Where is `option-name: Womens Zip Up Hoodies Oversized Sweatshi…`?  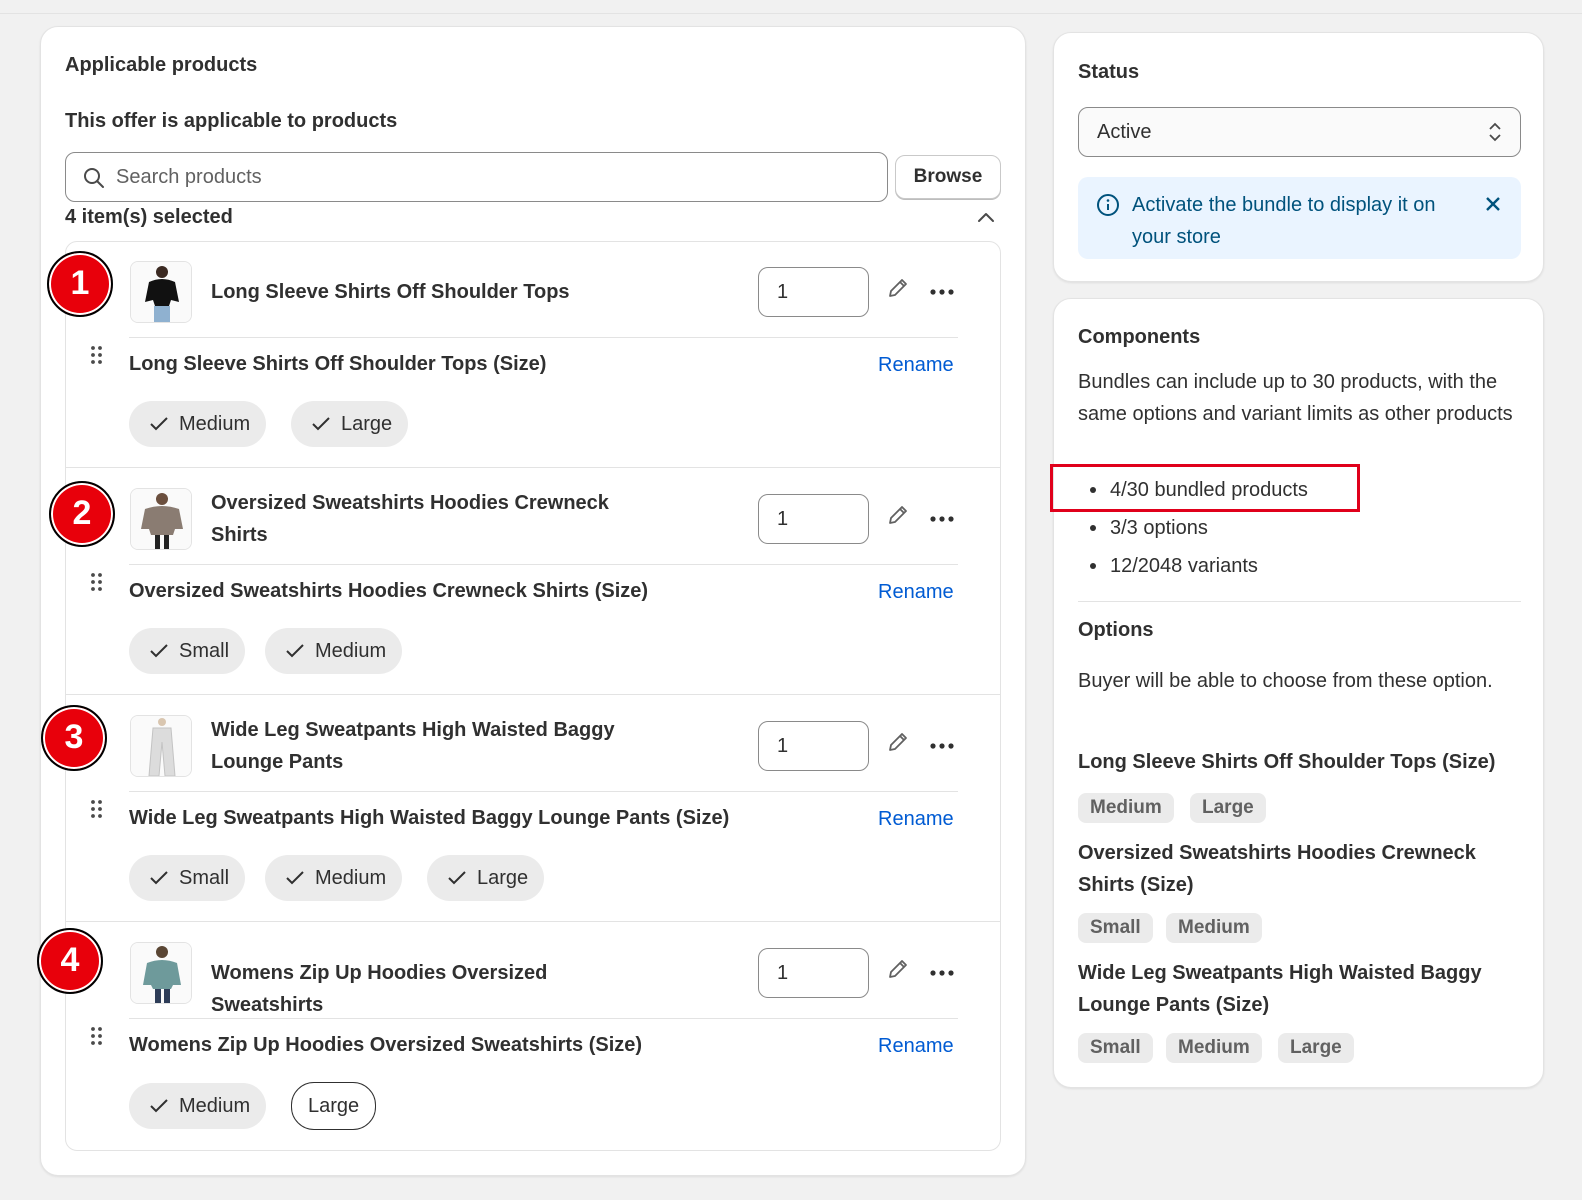
option-name: Womens Zip Up Hoodies Oversized Sweatshi… is located at coordinates (386, 1045).